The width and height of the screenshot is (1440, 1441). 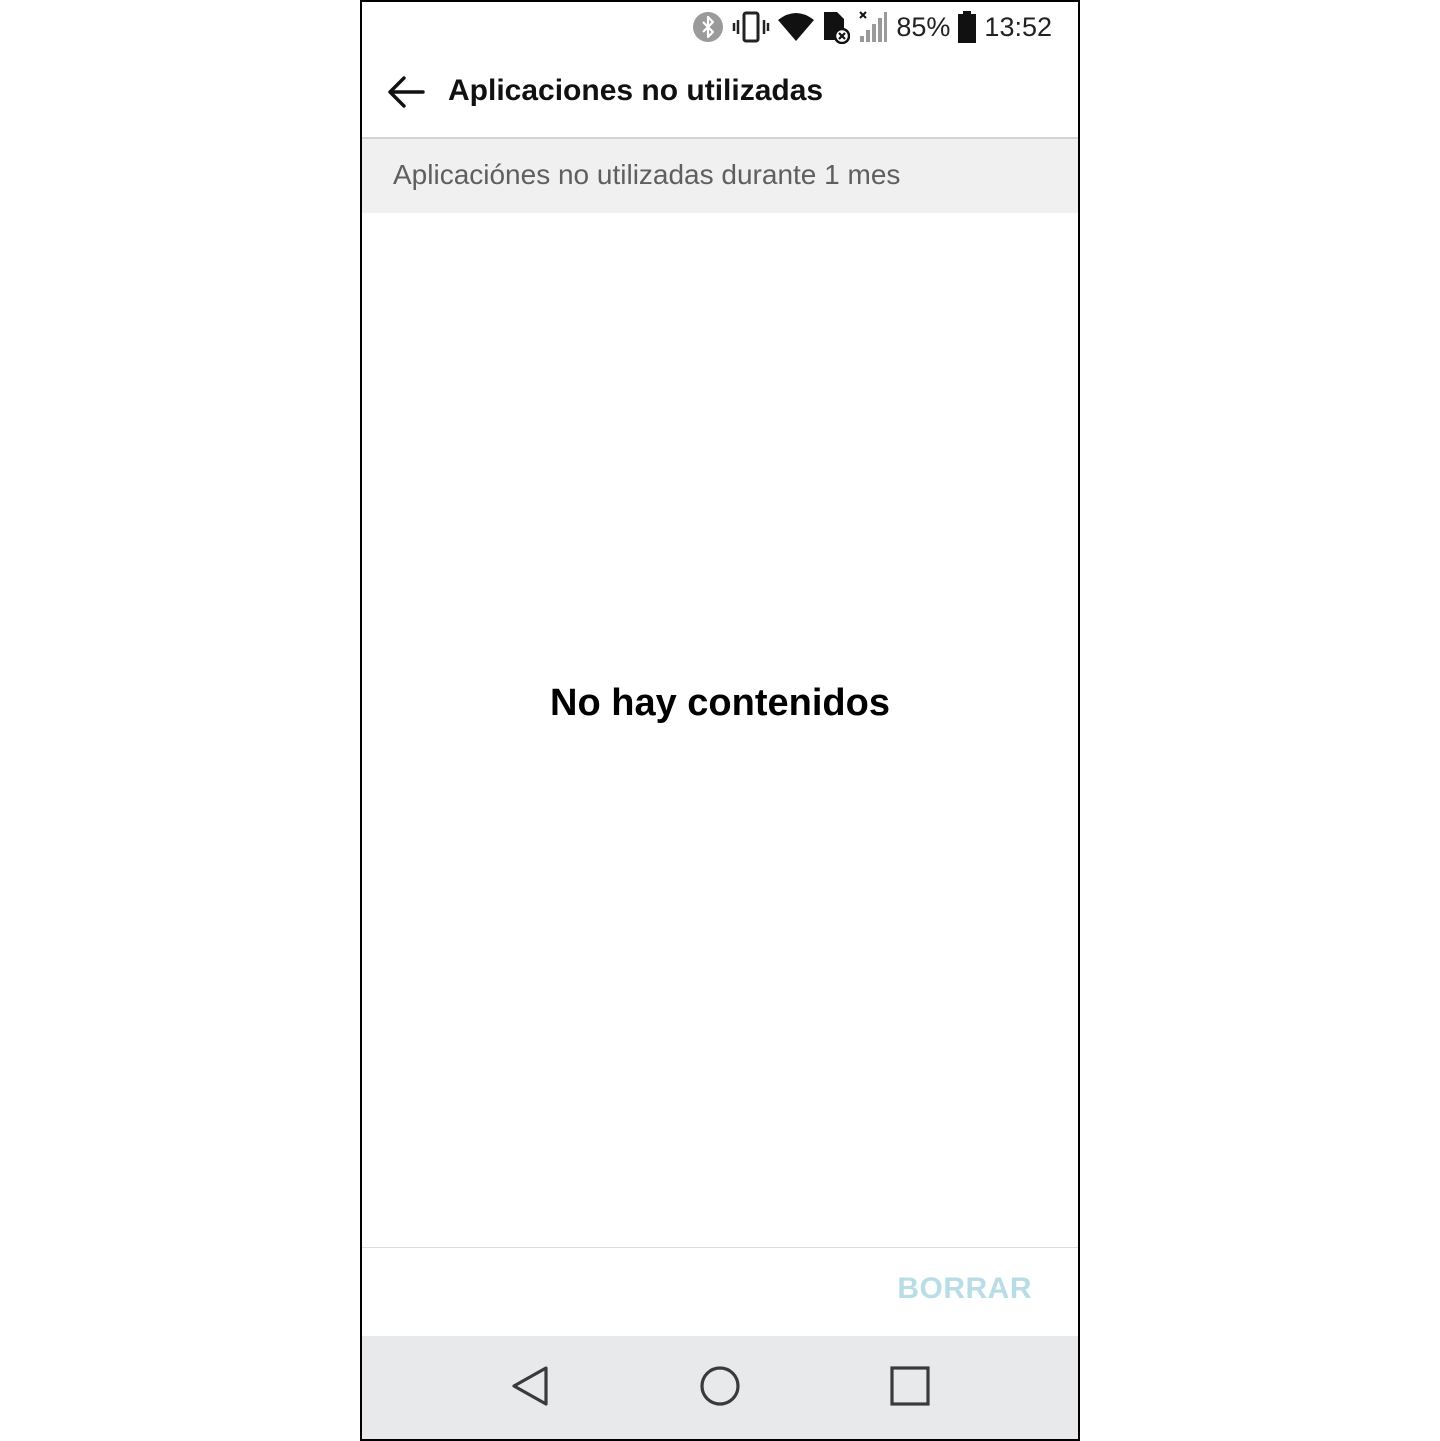 I want to click on empty-state-message: No hay contenidos, so click(x=720, y=703).